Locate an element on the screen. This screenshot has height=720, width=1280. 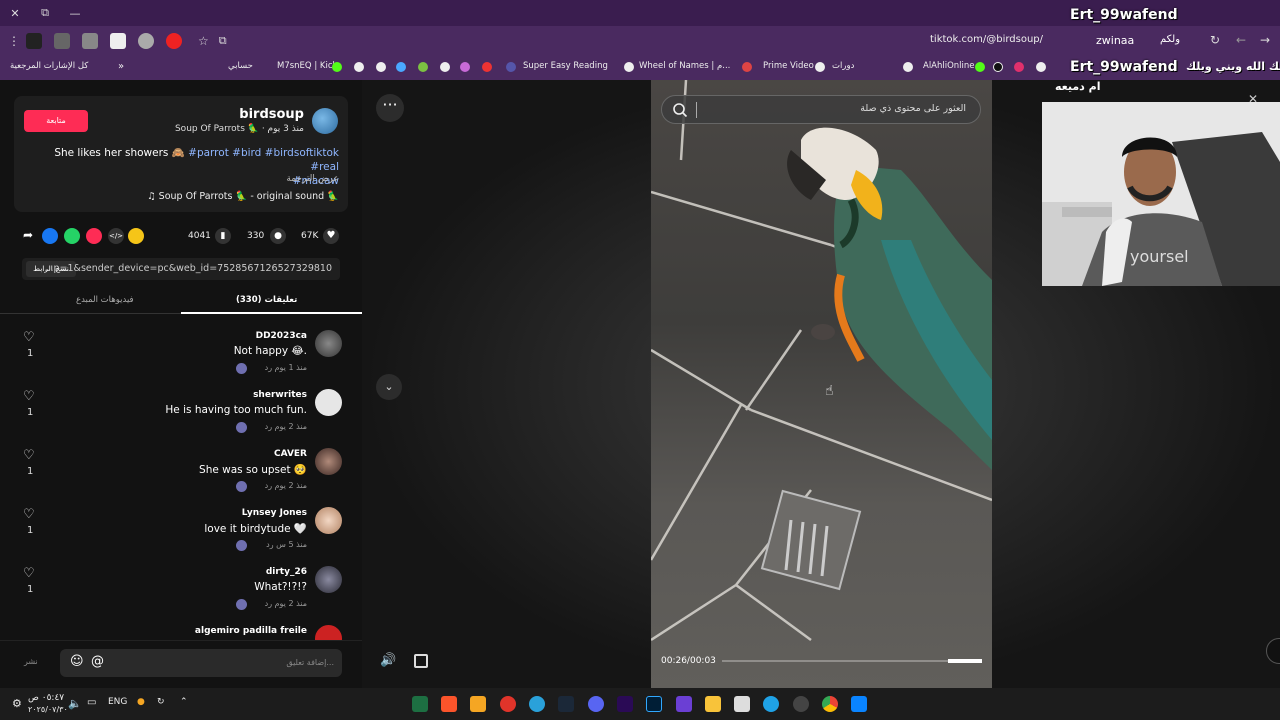
emoji-icon: ☺ is located at coordinates (77, 661).